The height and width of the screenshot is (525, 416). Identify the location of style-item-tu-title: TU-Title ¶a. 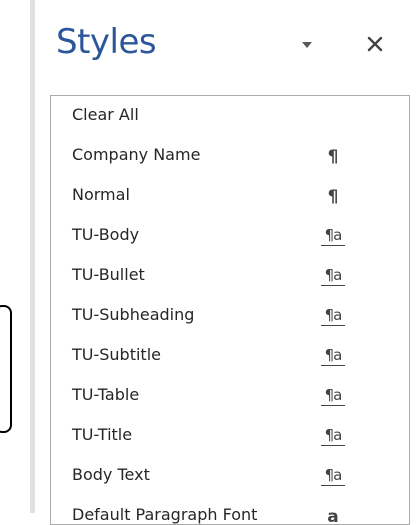
(230, 436).